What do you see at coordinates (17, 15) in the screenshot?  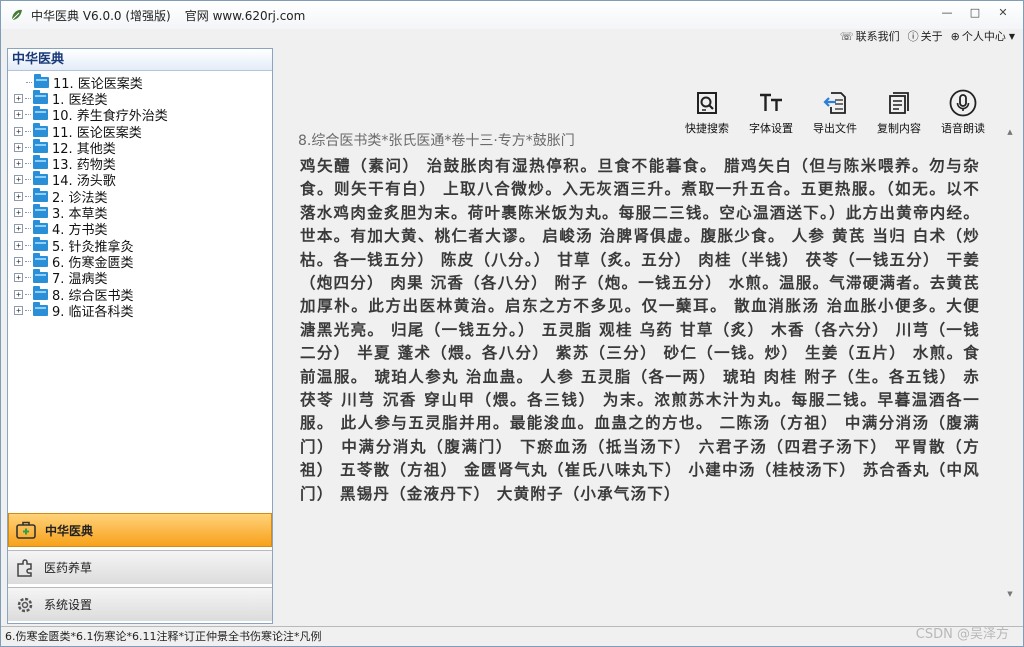 I see `app-logo-icon` at bounding box center [17, 15].